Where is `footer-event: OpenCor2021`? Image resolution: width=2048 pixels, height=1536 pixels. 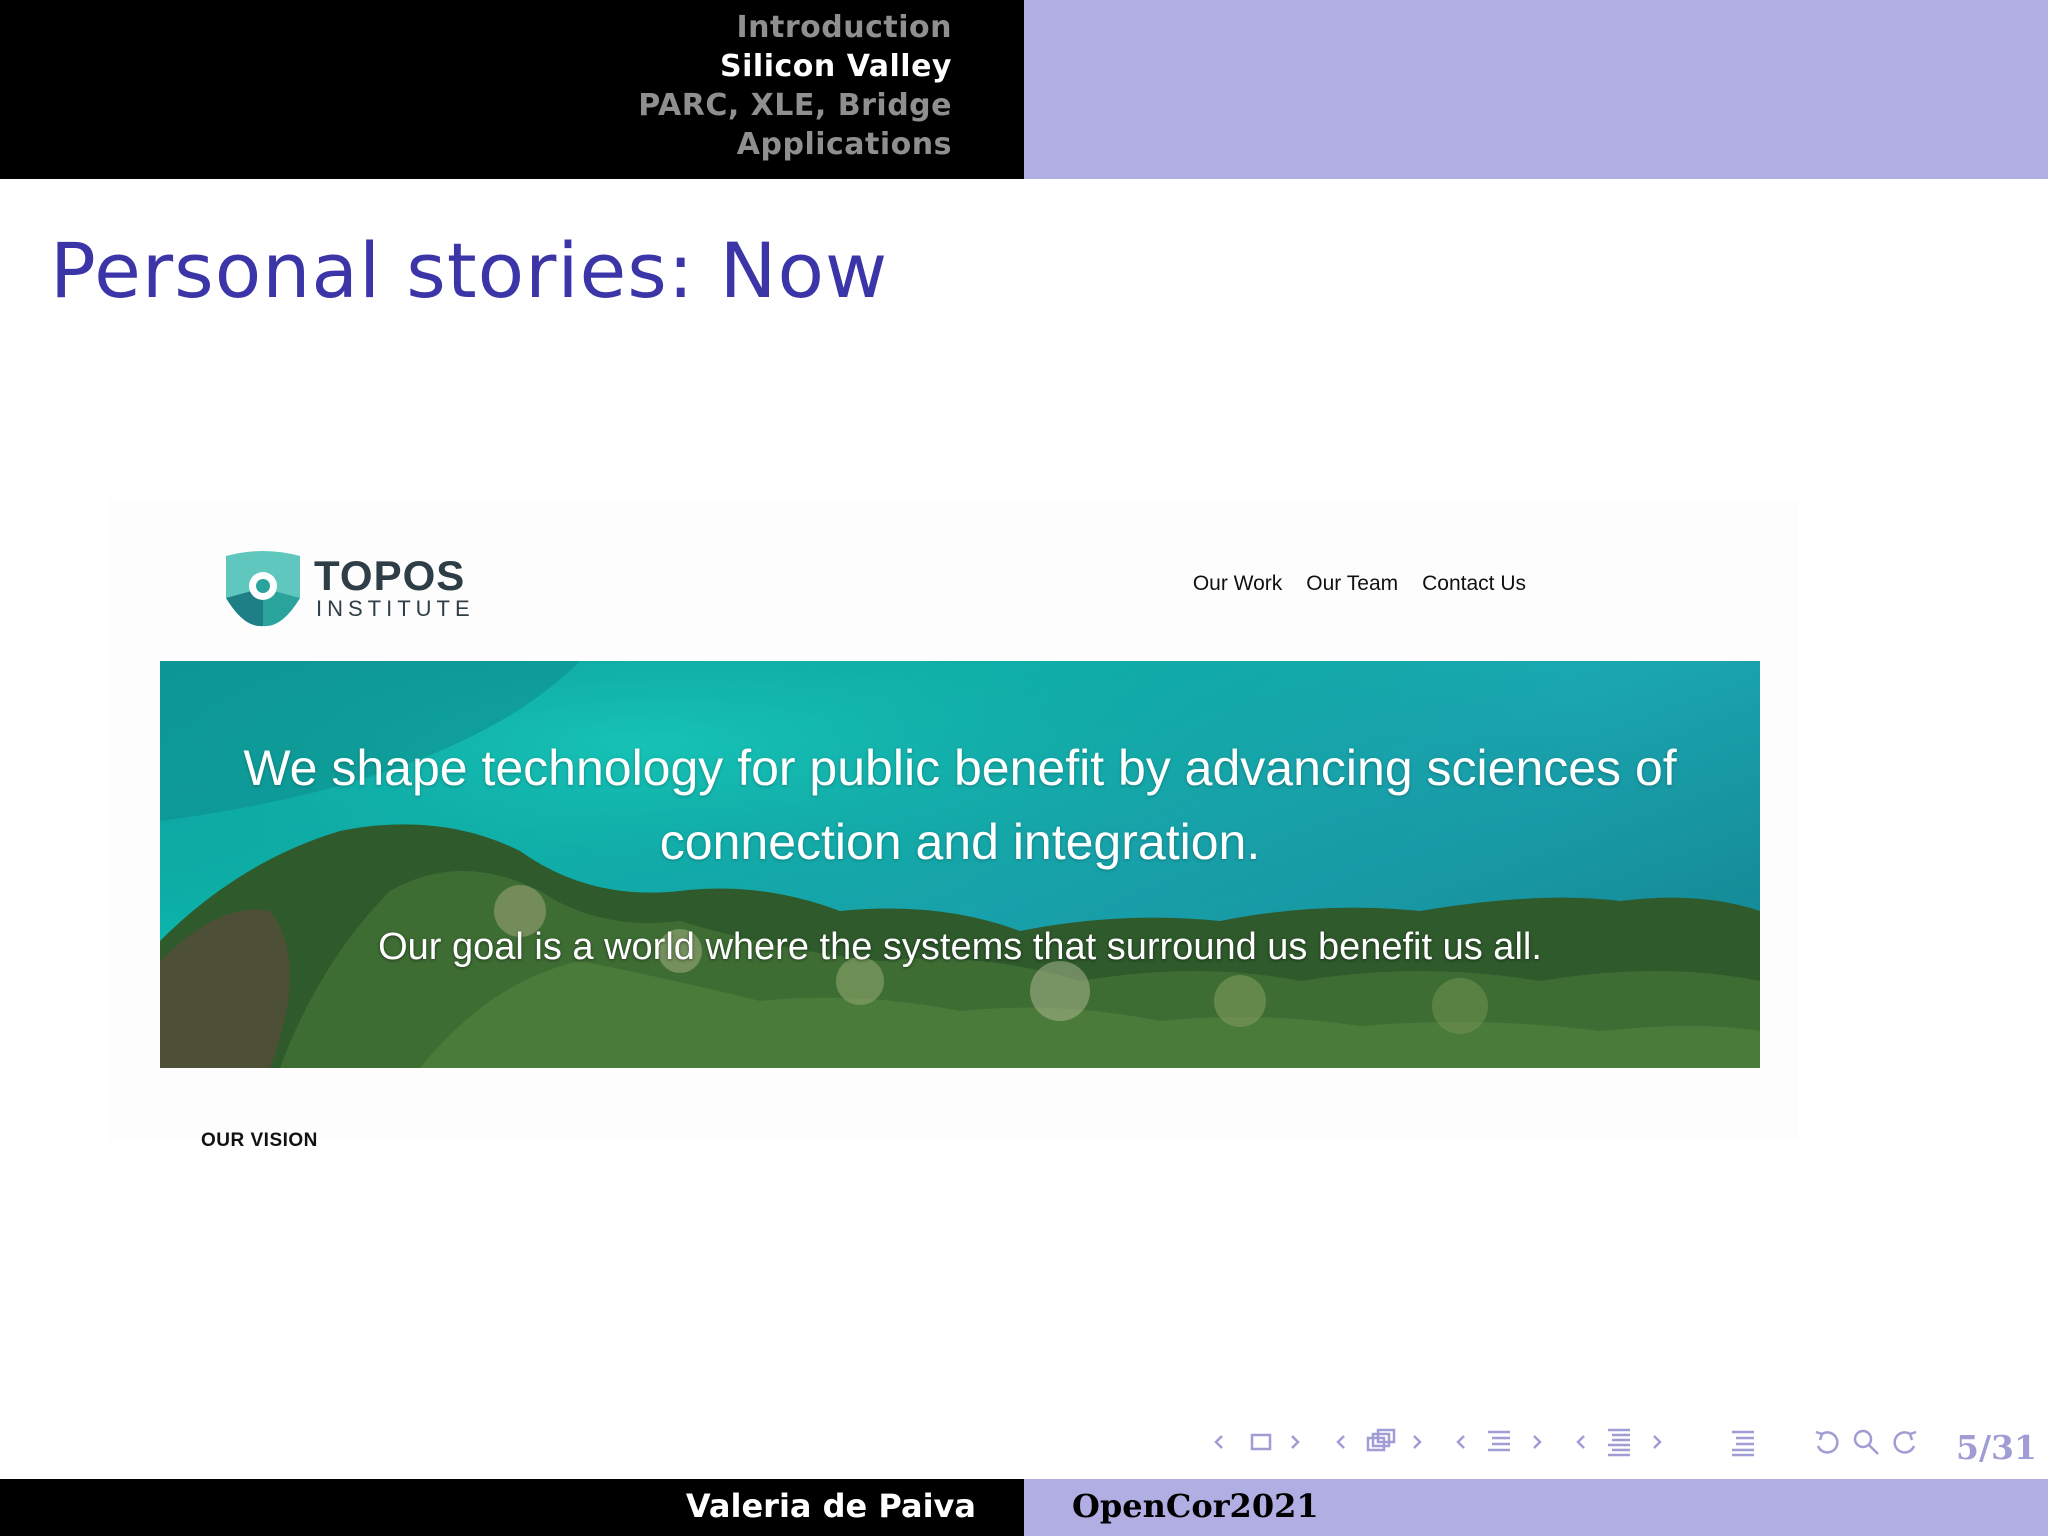
footer-event: OpenCor2021 is located at coordinates (1195, 1506).